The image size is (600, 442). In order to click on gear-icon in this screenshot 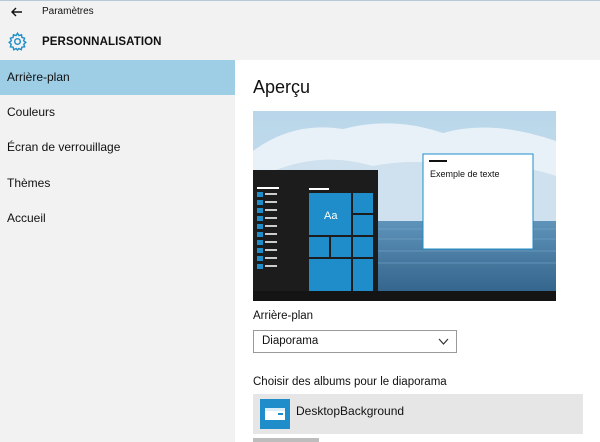, I will do `click(17, 41)`.